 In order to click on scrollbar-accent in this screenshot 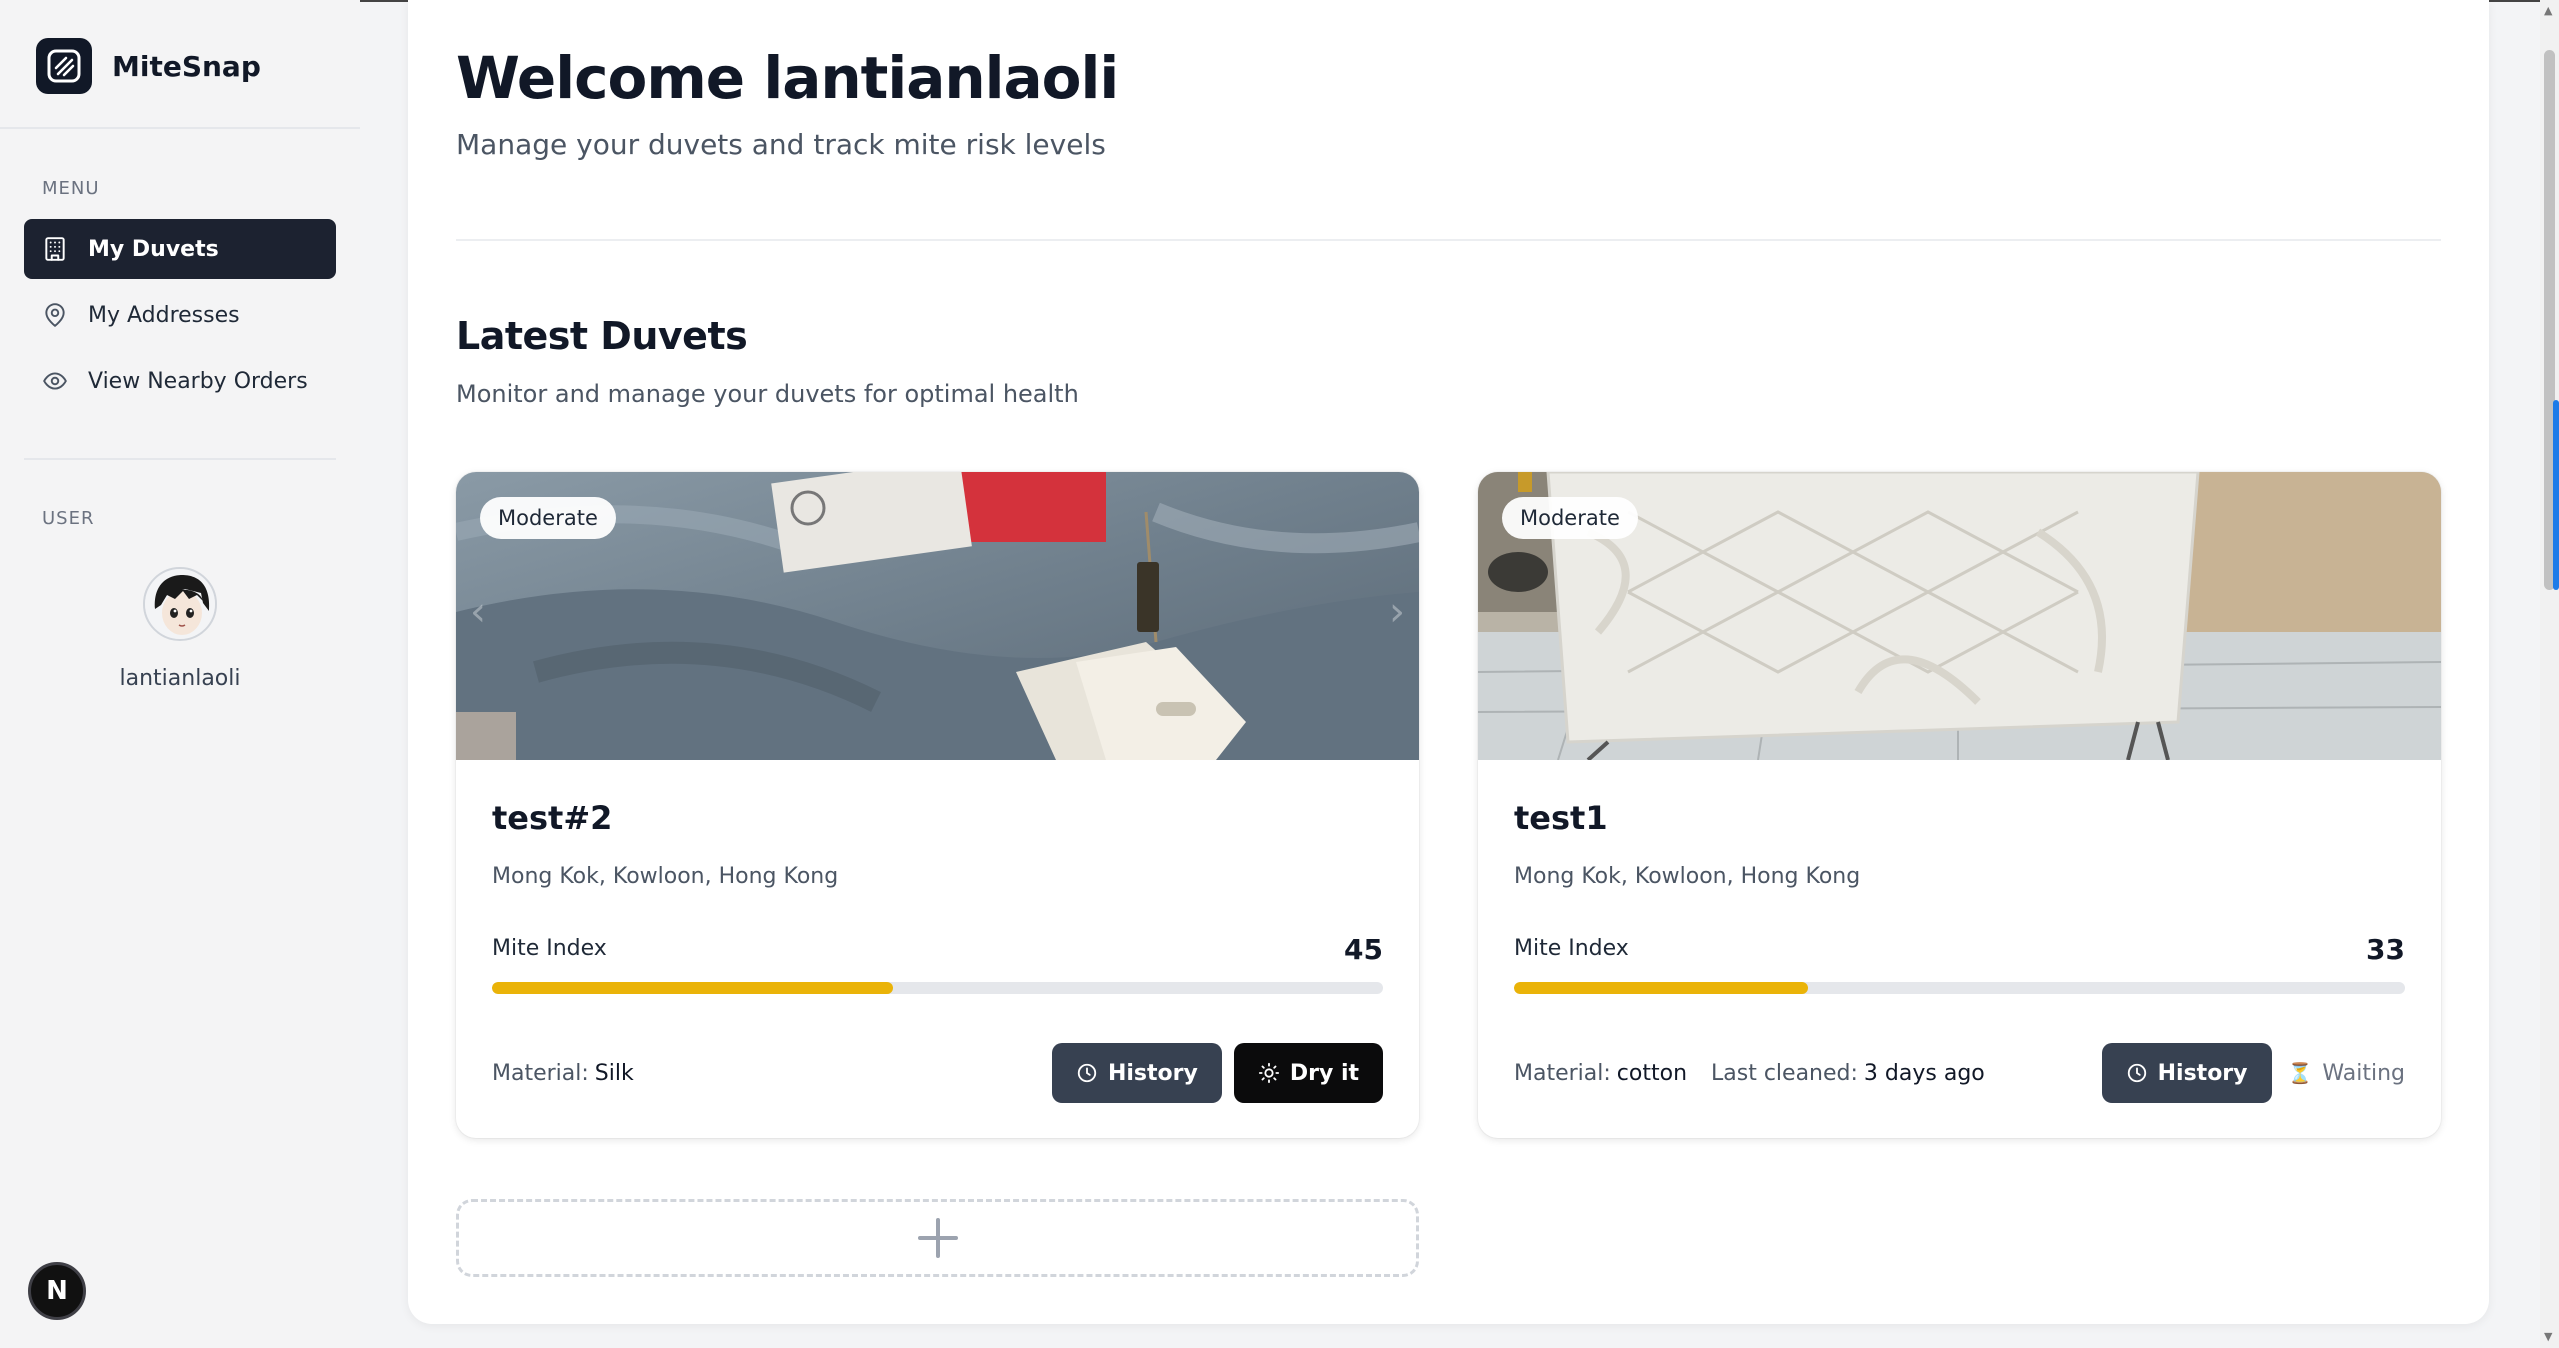, I will do `click(2556, 495)`.